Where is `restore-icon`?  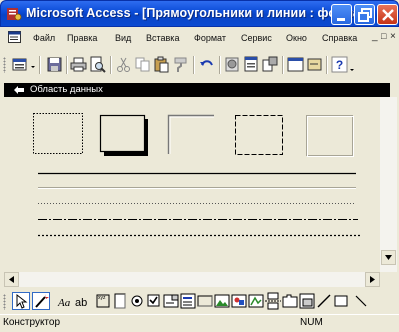 restore-icon is located at coordinates (365, 15).